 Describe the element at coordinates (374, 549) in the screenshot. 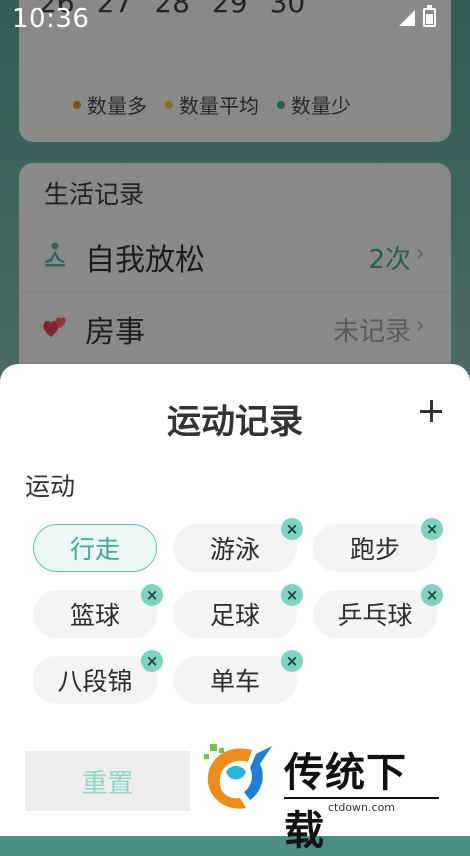

I see `chip-label: 跑步` at that location.